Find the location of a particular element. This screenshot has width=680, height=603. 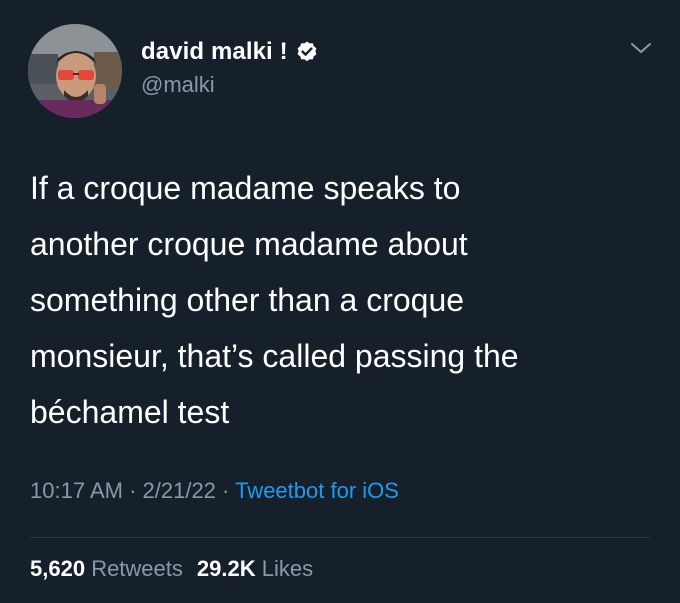

likes-label: Likes is located at coordinates (287, 568).